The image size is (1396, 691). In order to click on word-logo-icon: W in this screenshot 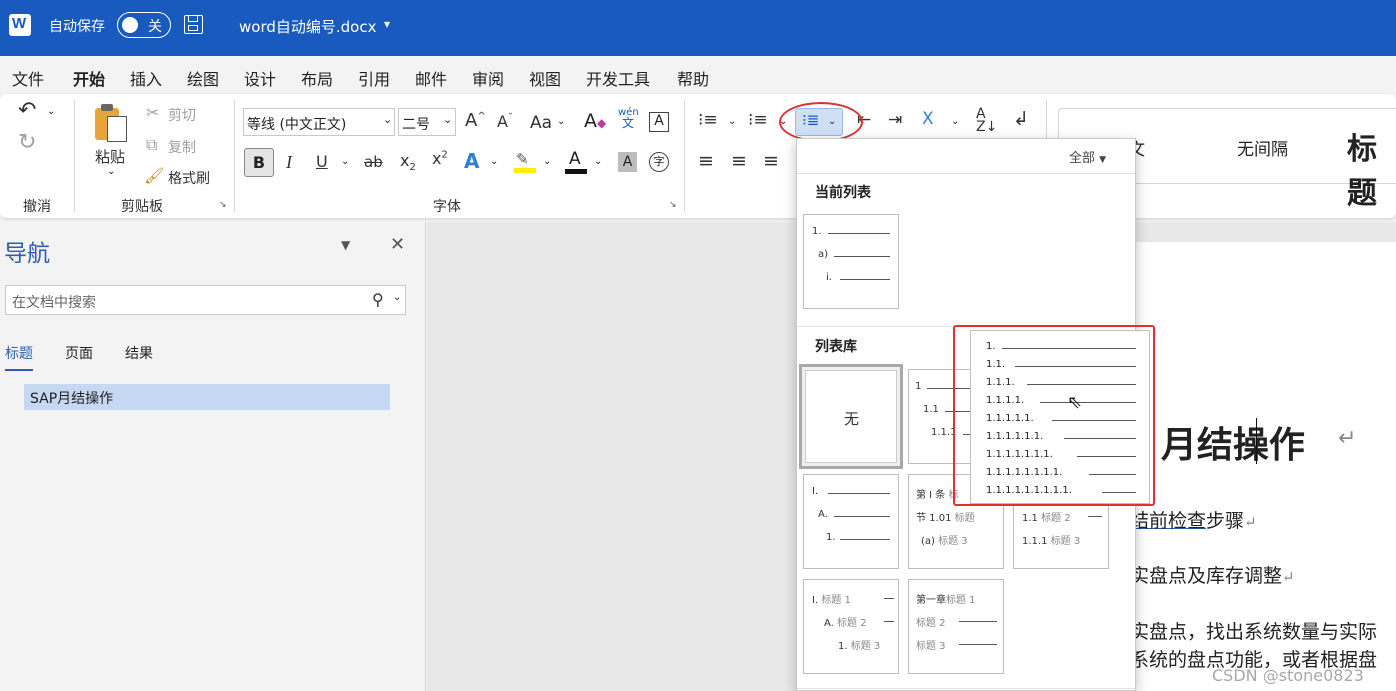, I will do `click(20, 25)`.